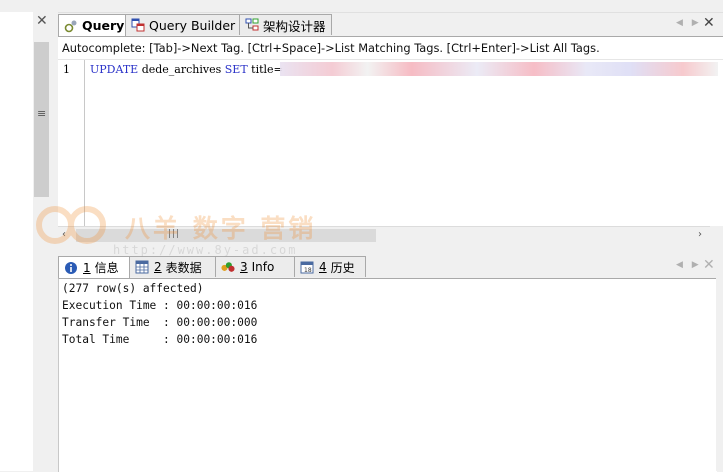 This screenshot has height=472, width=723. What do you see at coordinates (71, 143) in the screenshot?
I see `line-number-gutter: 1` at bounding box center [71, 143].